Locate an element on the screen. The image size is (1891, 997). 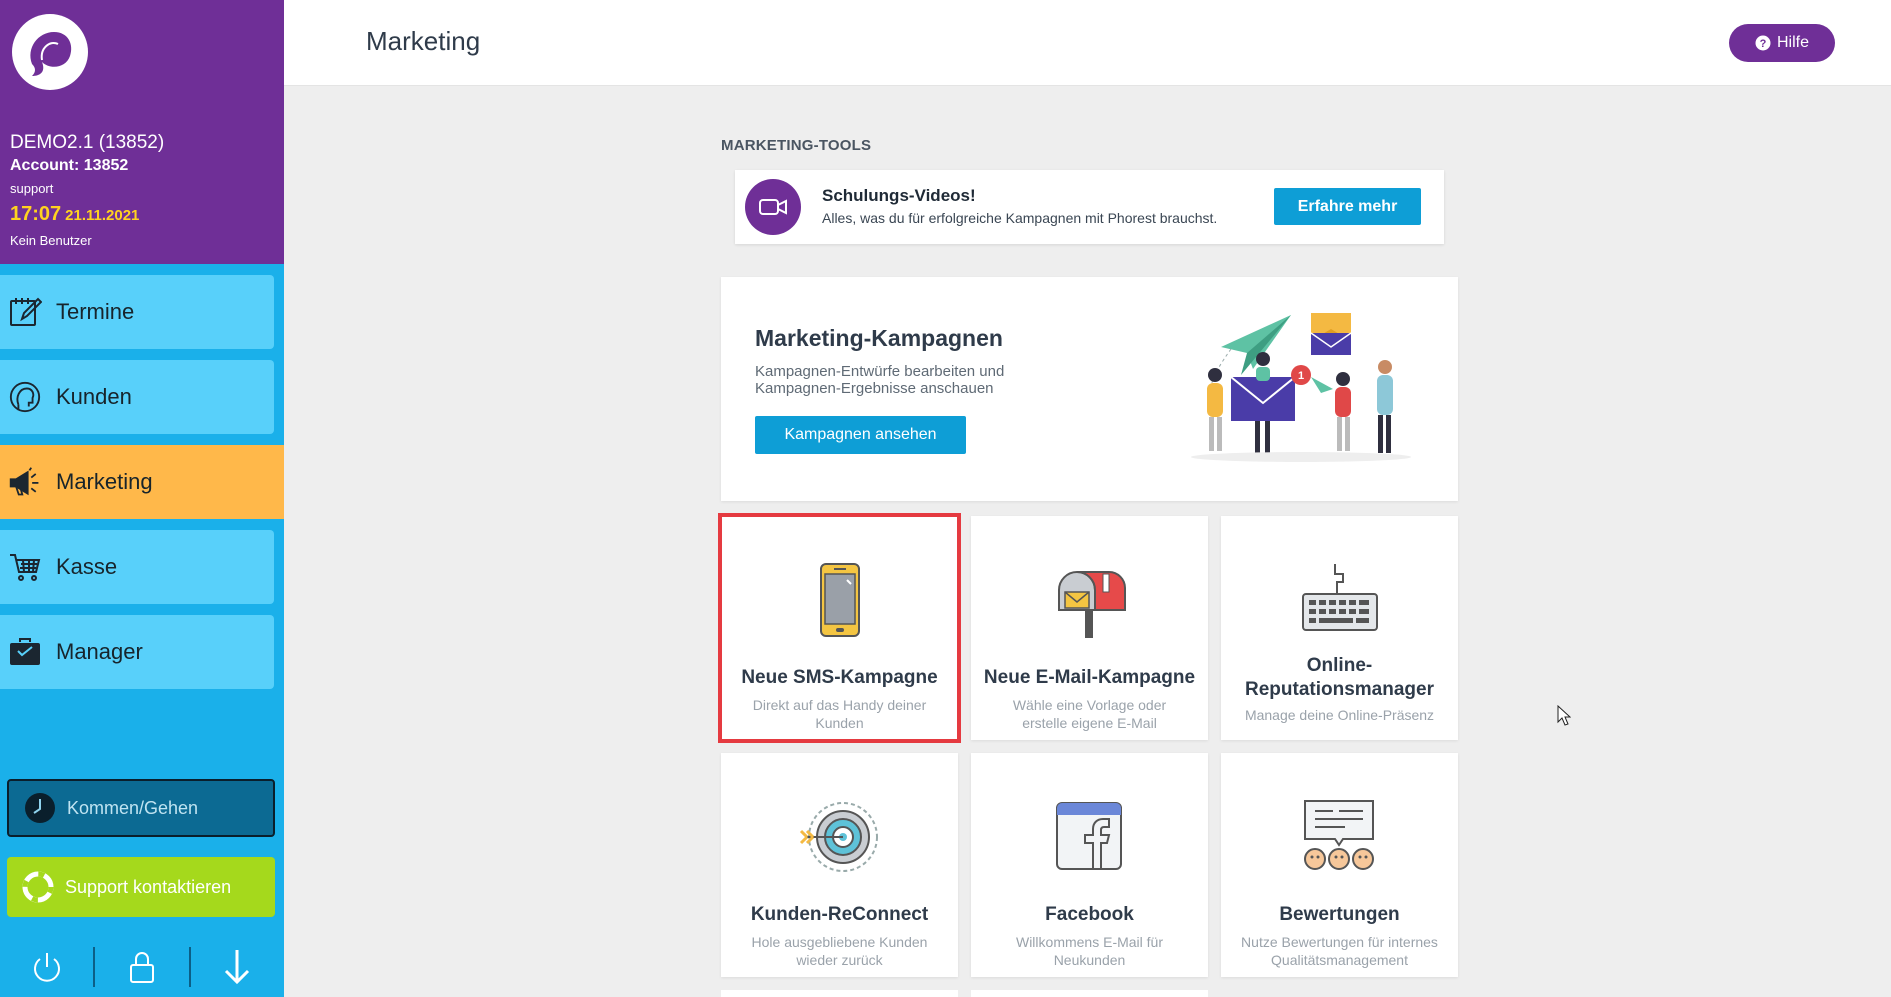
keyboard-icon is located at coordinates (1340, 597).